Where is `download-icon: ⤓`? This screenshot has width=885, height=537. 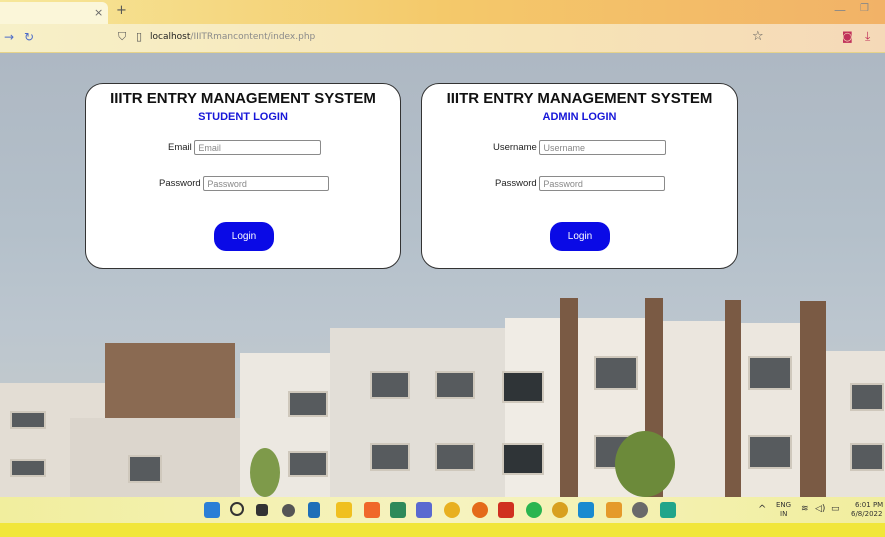
download-icon: ⤓ is located at coordinates (867, 36).